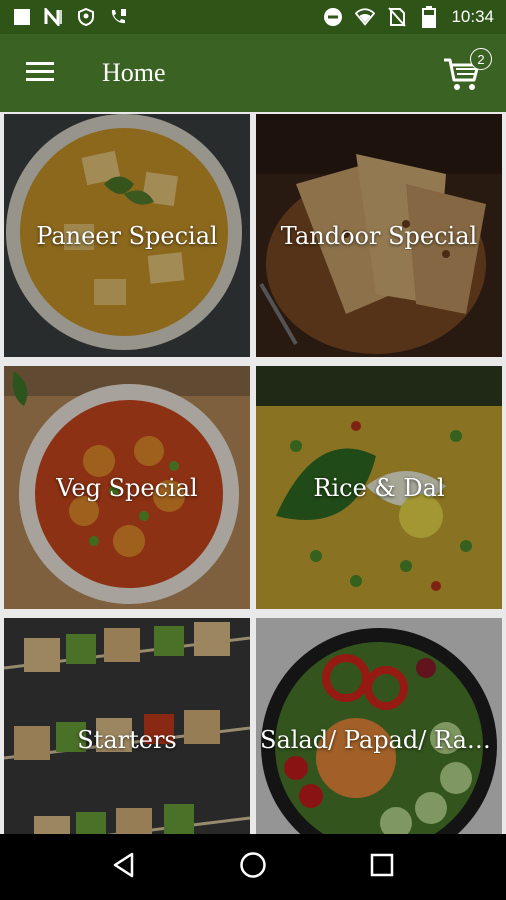  What do you see at coordinates (365, 17) in the screenshot?
I see `wifi-icon` at bounding box center [365, 17].